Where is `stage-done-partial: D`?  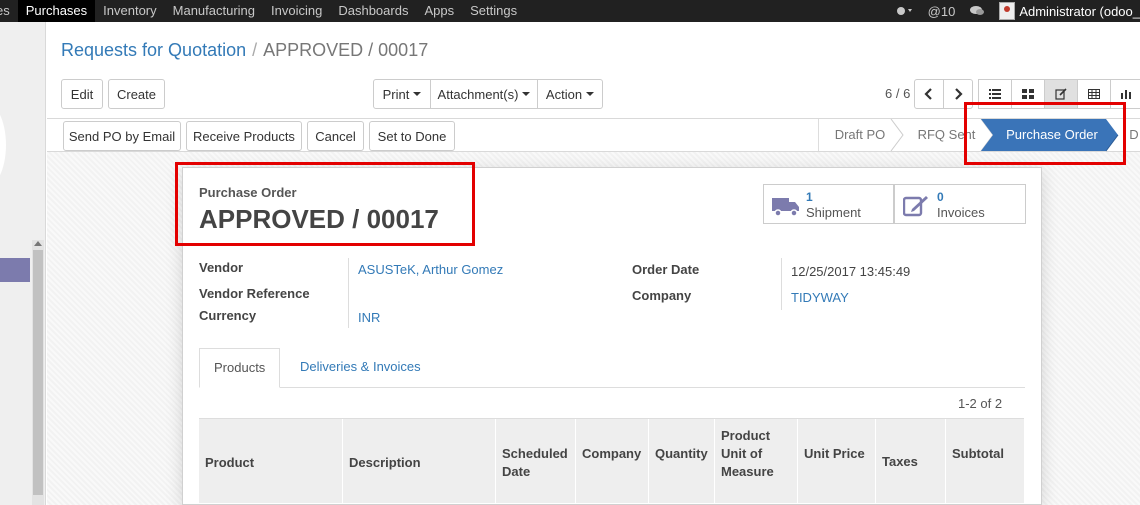
stage-done-partial: D is located at coordinates (1133, 135).